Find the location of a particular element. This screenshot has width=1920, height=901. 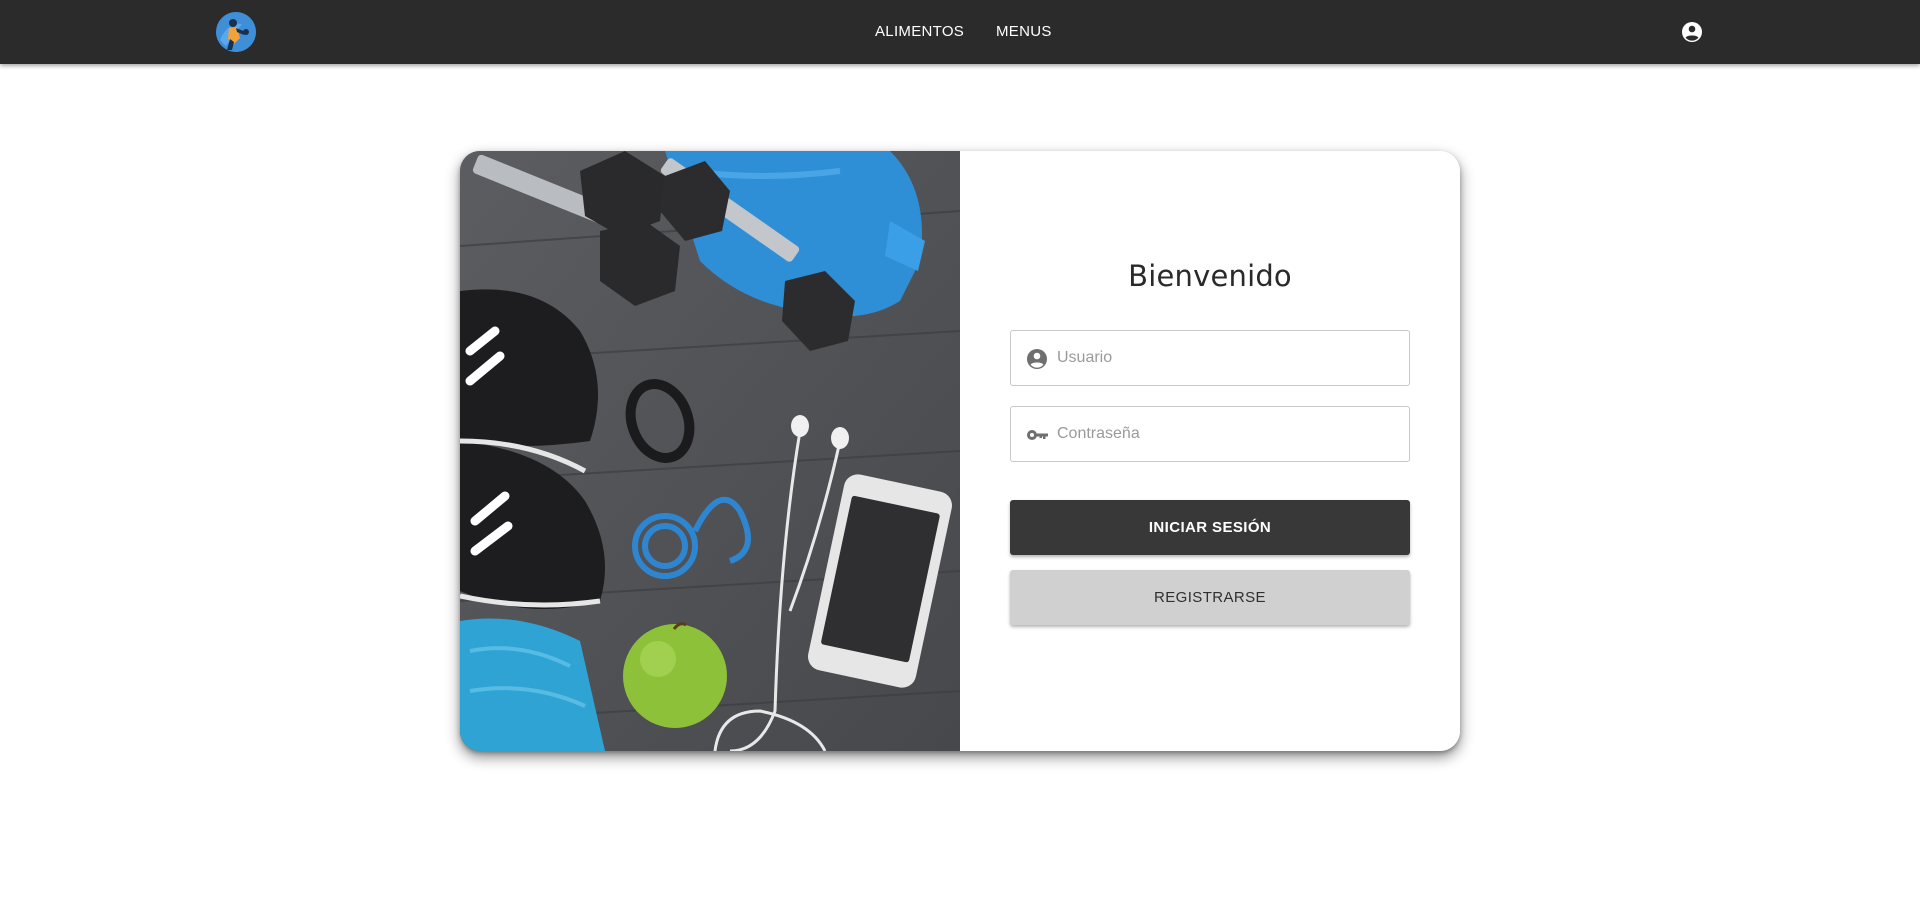

nav-menus: MENUS is located at coordinates (1024, 32).